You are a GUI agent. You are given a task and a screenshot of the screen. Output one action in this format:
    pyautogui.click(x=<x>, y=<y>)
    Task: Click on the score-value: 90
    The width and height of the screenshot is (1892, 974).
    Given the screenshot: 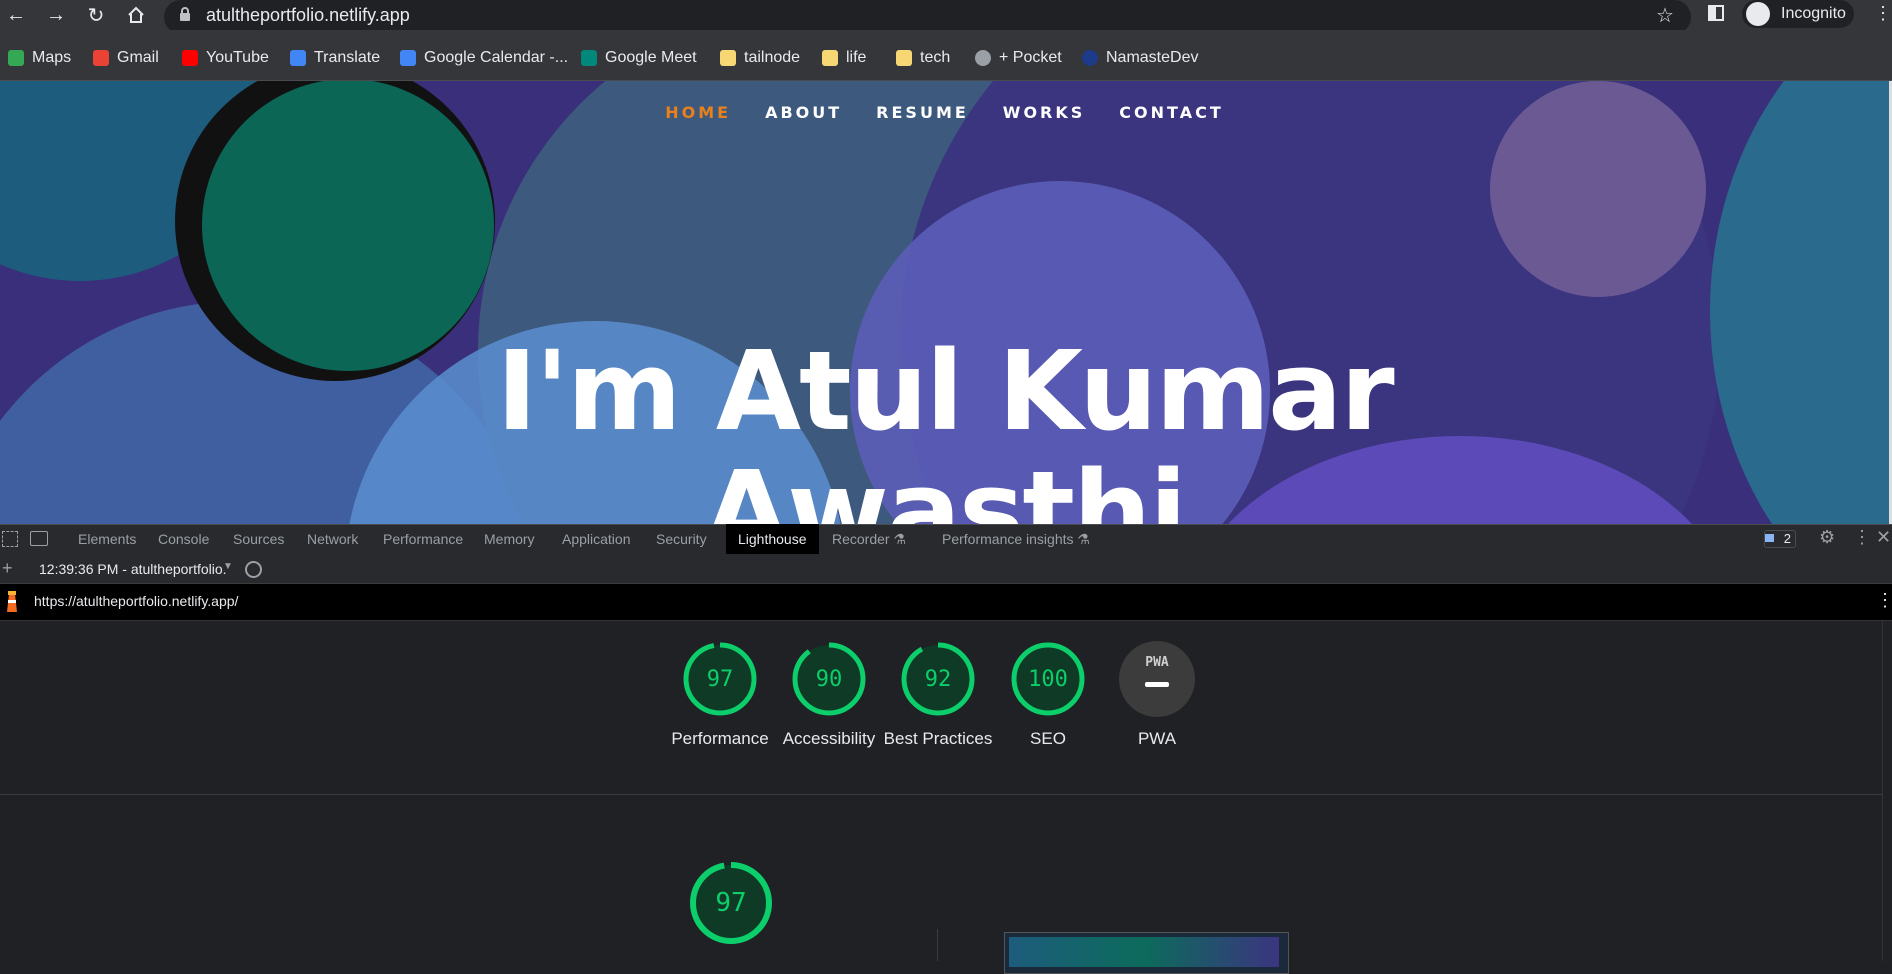 What is the action you would take?
    pyautogui.click(x=829, y=679)
    